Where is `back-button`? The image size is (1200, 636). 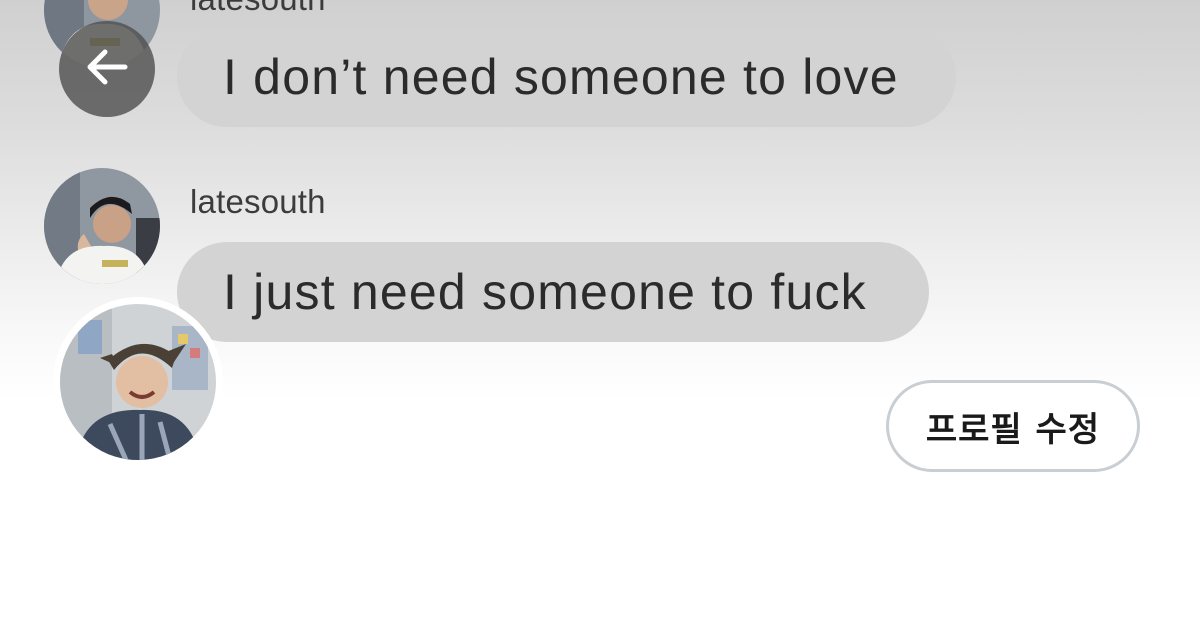
back-button is located at coordinates (107, 69).